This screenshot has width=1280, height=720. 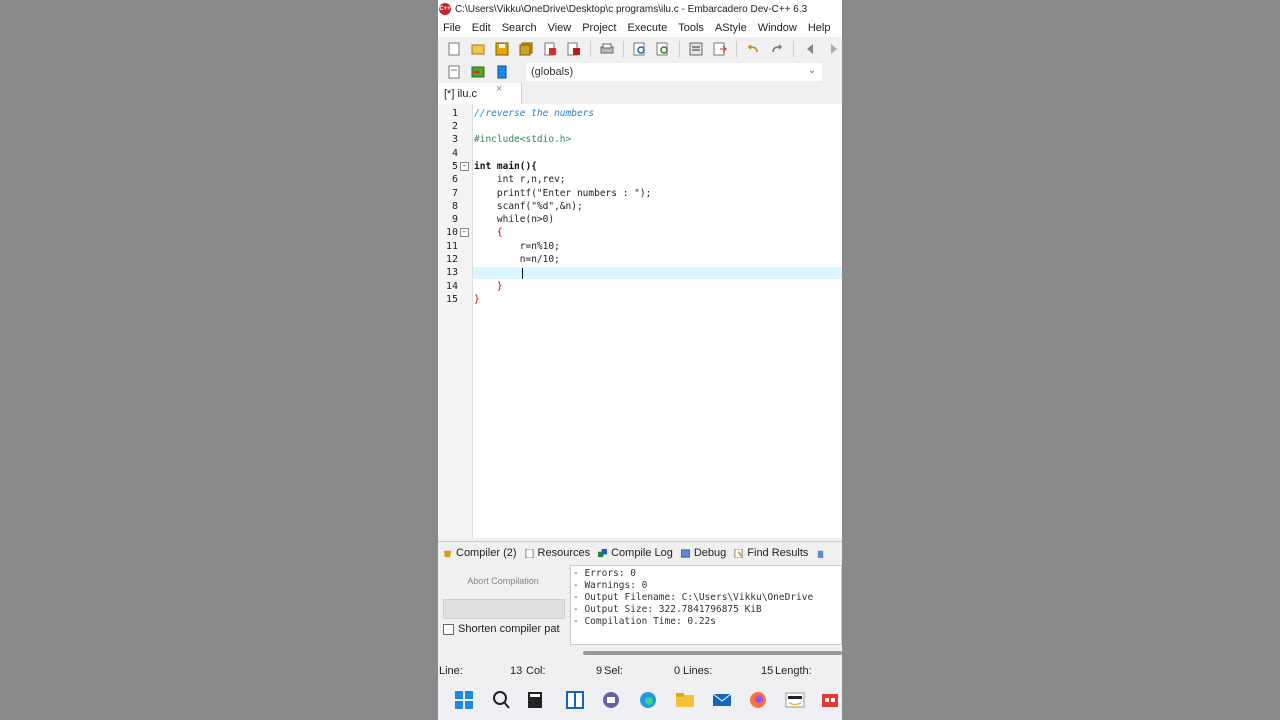 What do you see at coordinates (691, 28) in the screenshot?
I see `menu-tools: Tools` at bounding box center [691, 28].